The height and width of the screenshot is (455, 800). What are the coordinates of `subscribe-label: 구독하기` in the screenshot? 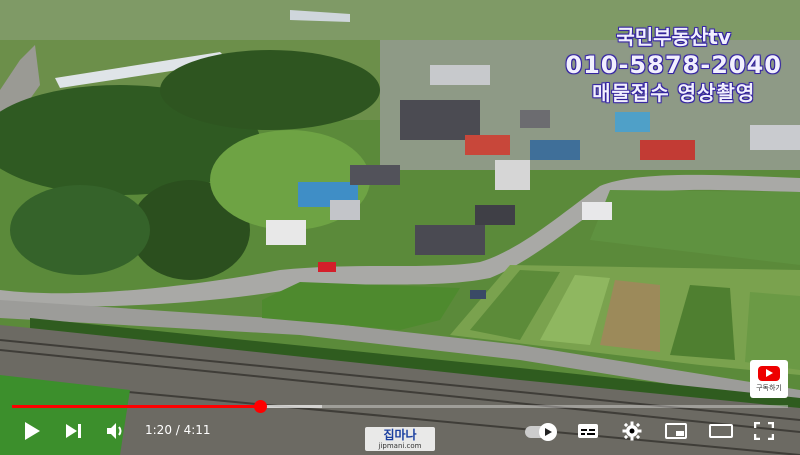 It's located at (769, 387).